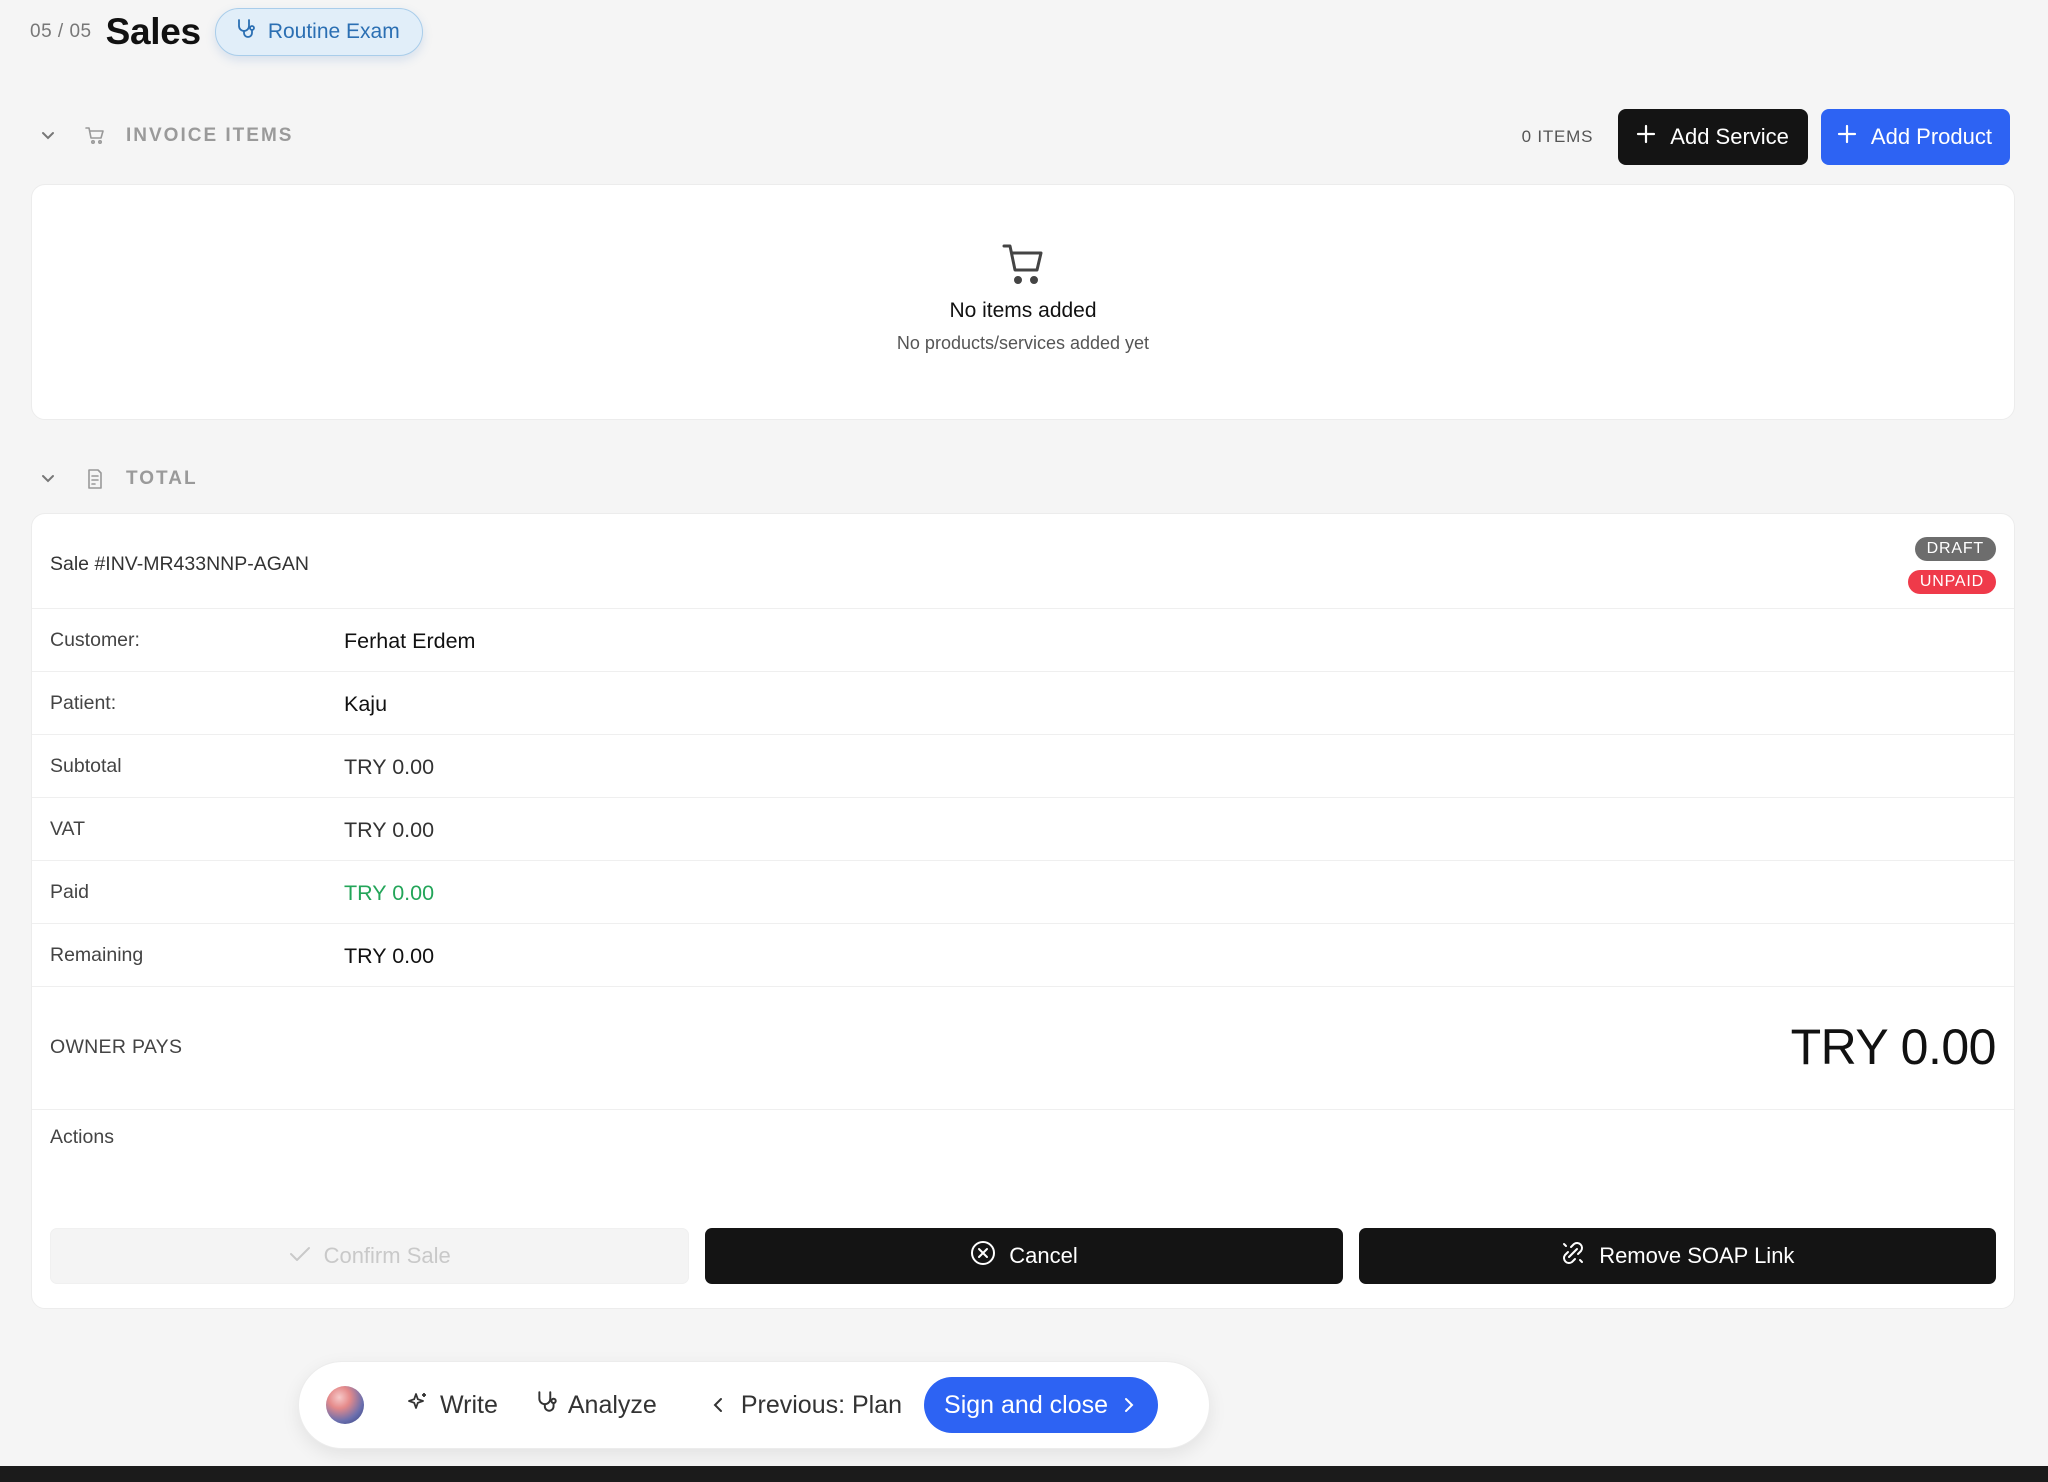  What do you see at coordinates (1023, 829) in the screenshot?
I see `vat-row: VAT TRY 0.00` at bounding box center [1023, 829].